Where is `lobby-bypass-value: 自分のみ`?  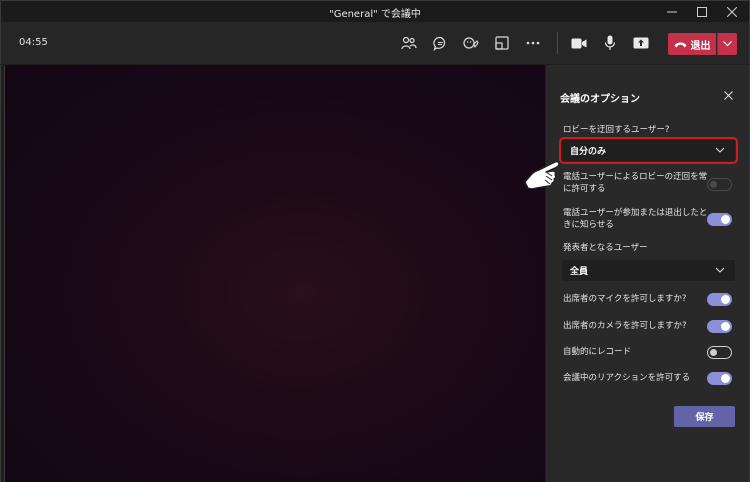 lobby-bypass-value: 自分のみ is located at coordinates (588, 152).